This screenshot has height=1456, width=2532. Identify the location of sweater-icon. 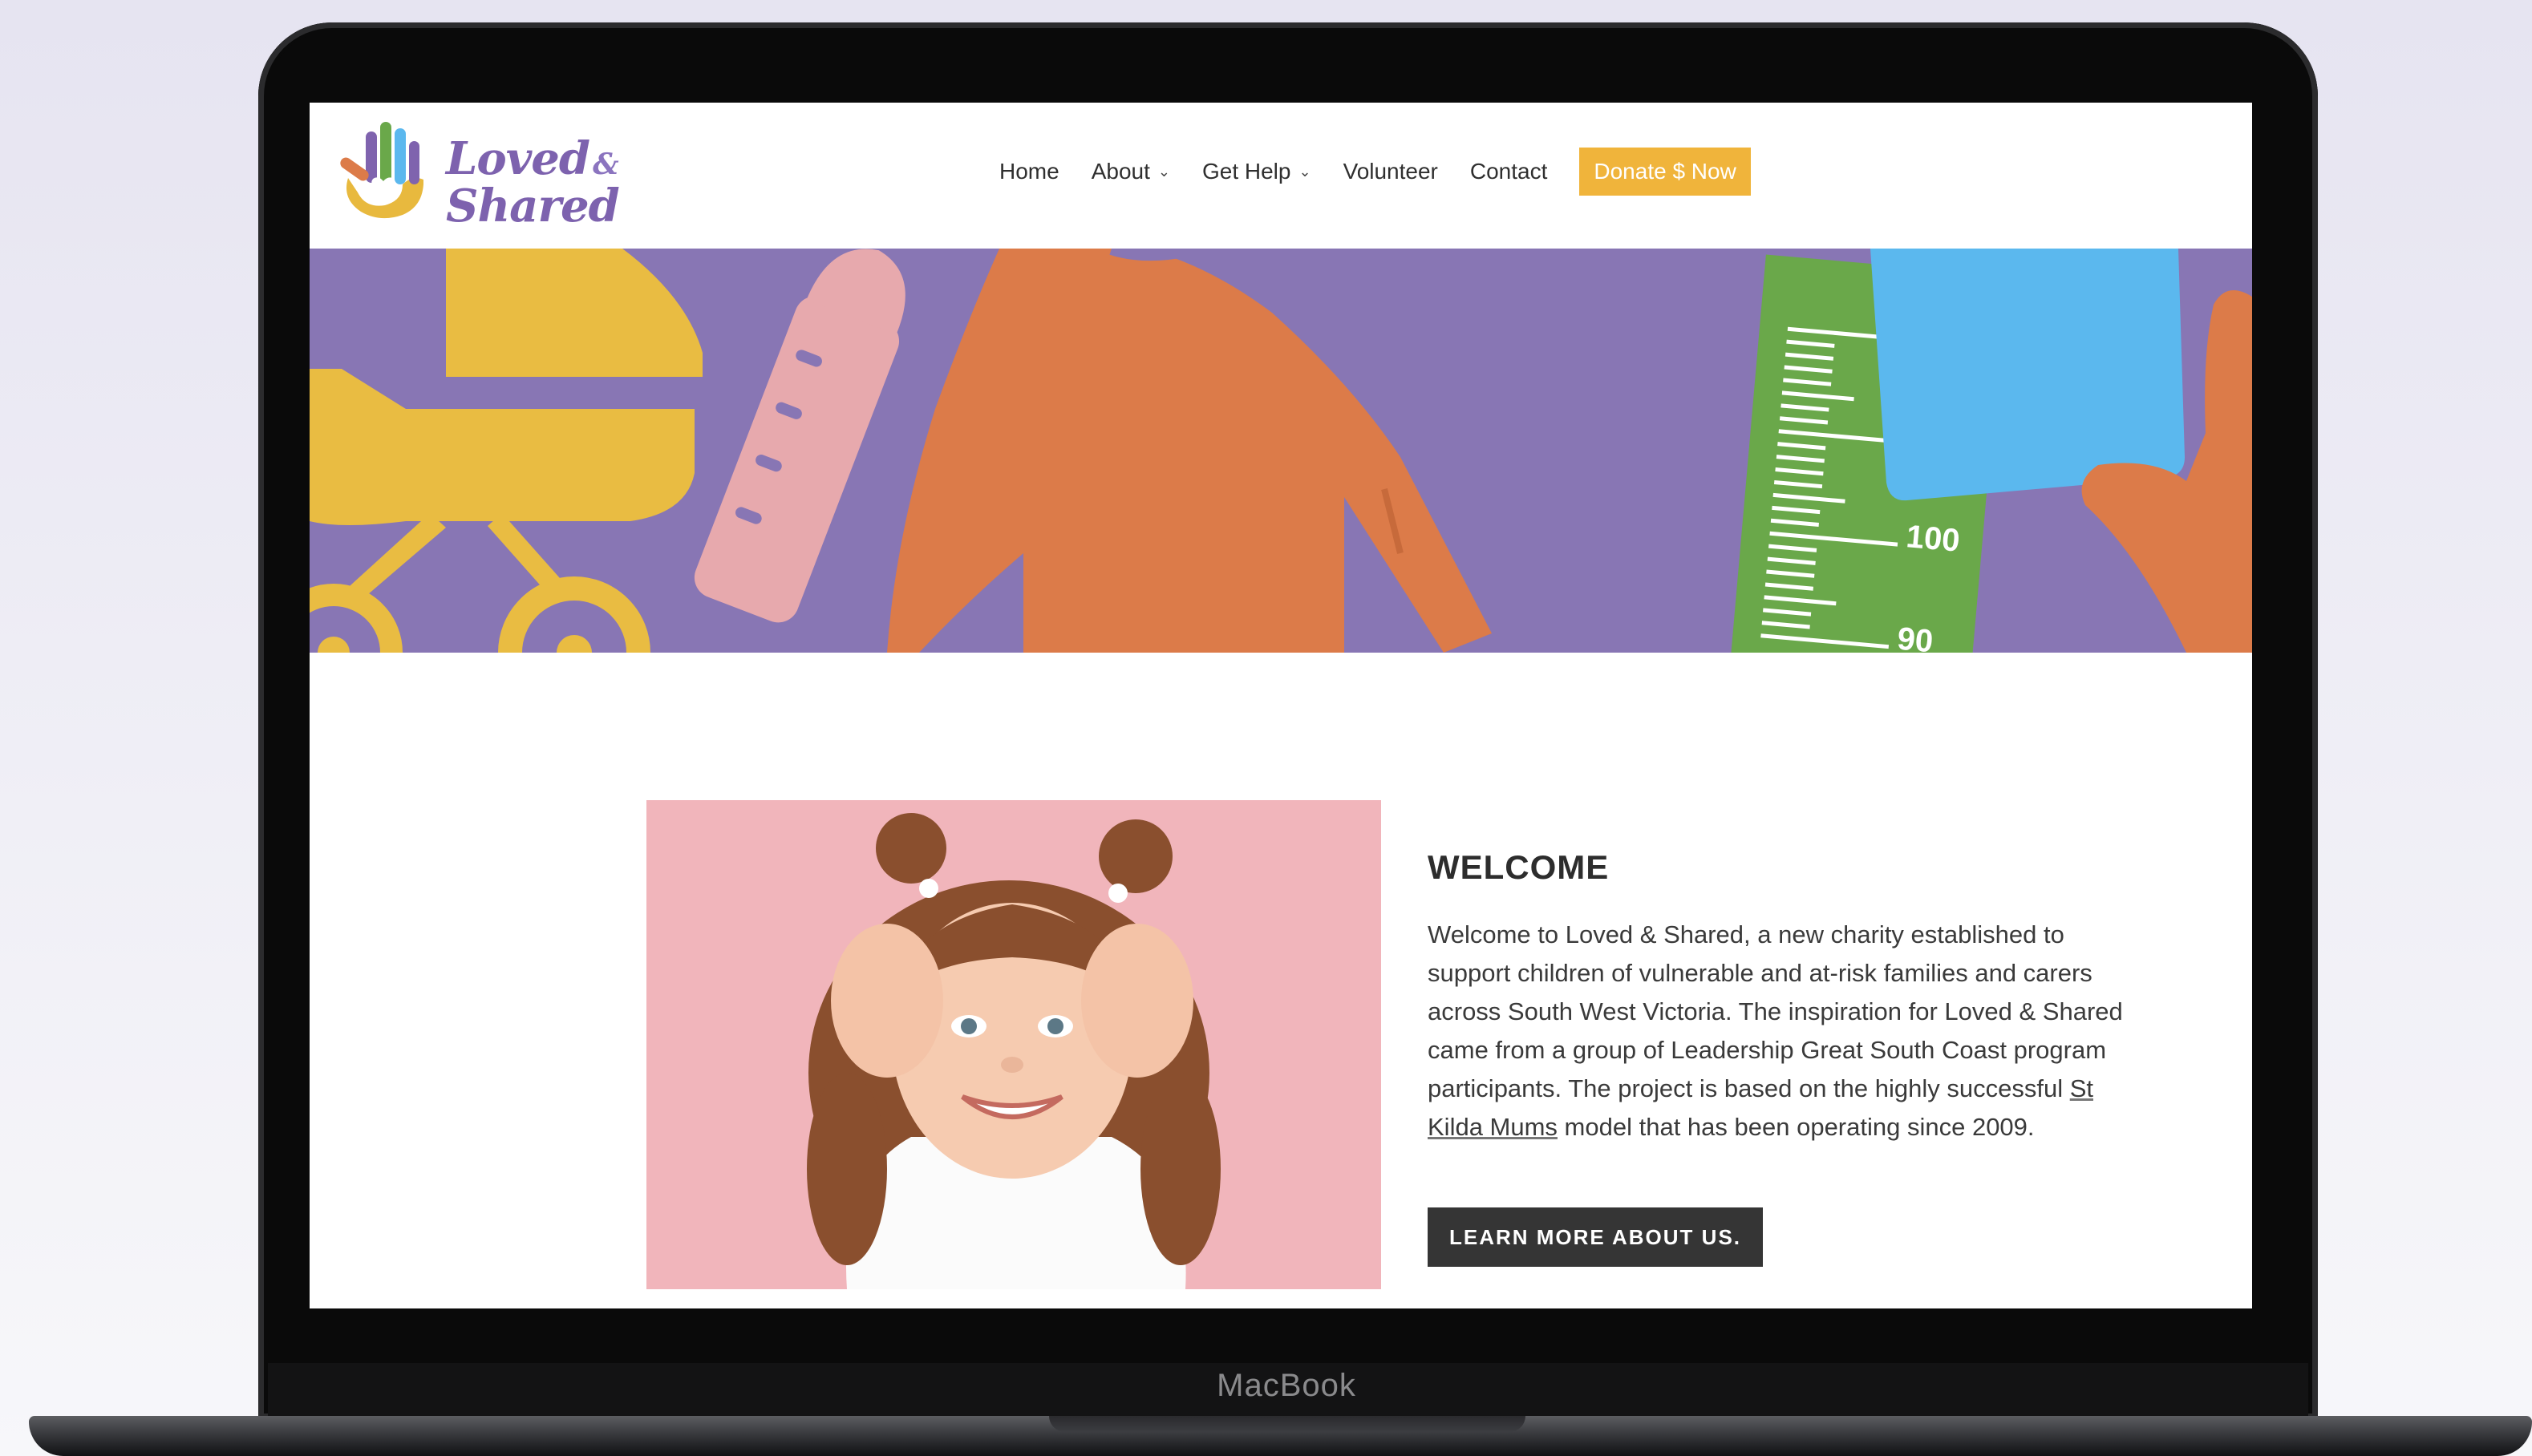
(1189, 451).